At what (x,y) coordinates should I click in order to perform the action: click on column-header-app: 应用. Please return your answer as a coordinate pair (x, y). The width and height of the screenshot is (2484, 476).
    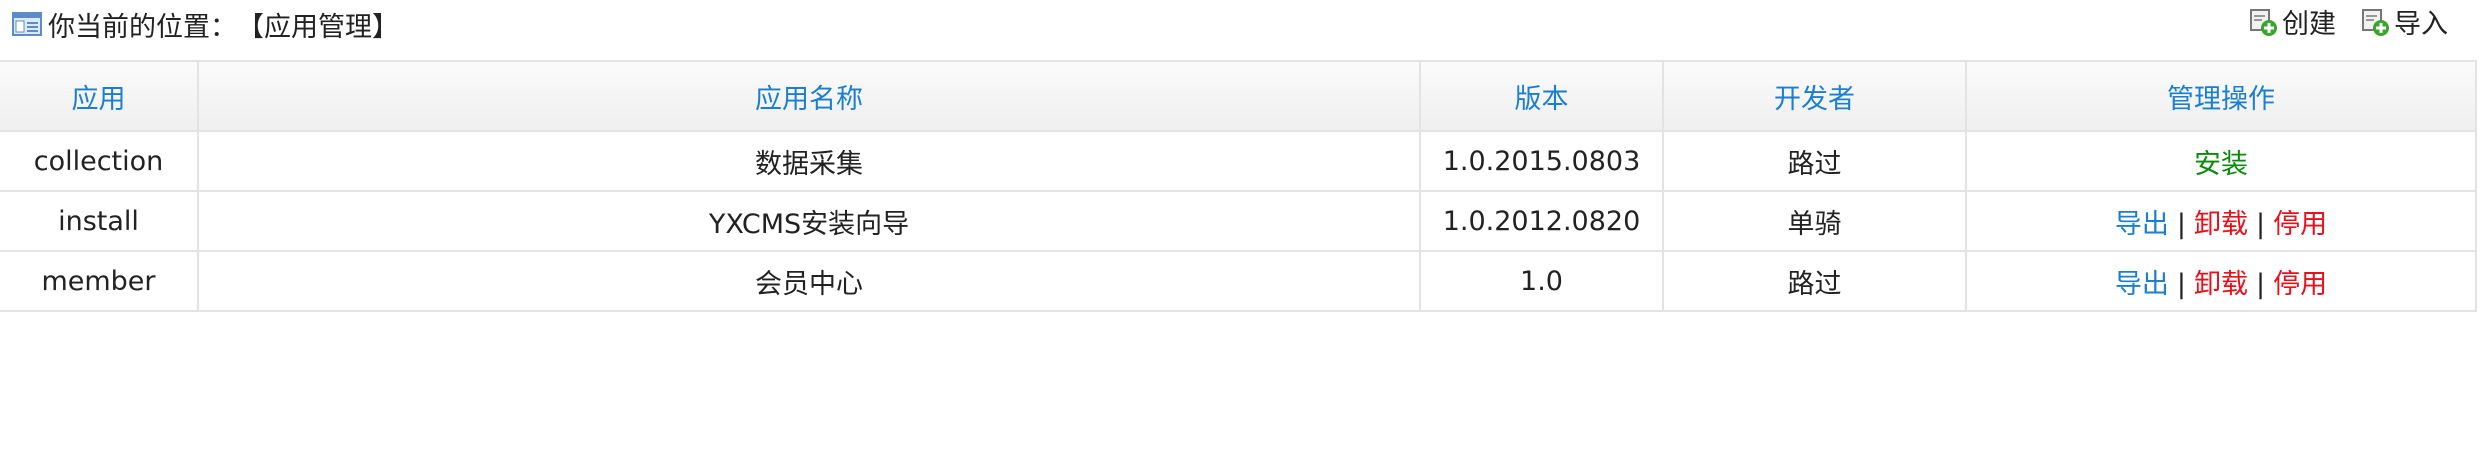
    Looking at the image, I should click on (99, 96).